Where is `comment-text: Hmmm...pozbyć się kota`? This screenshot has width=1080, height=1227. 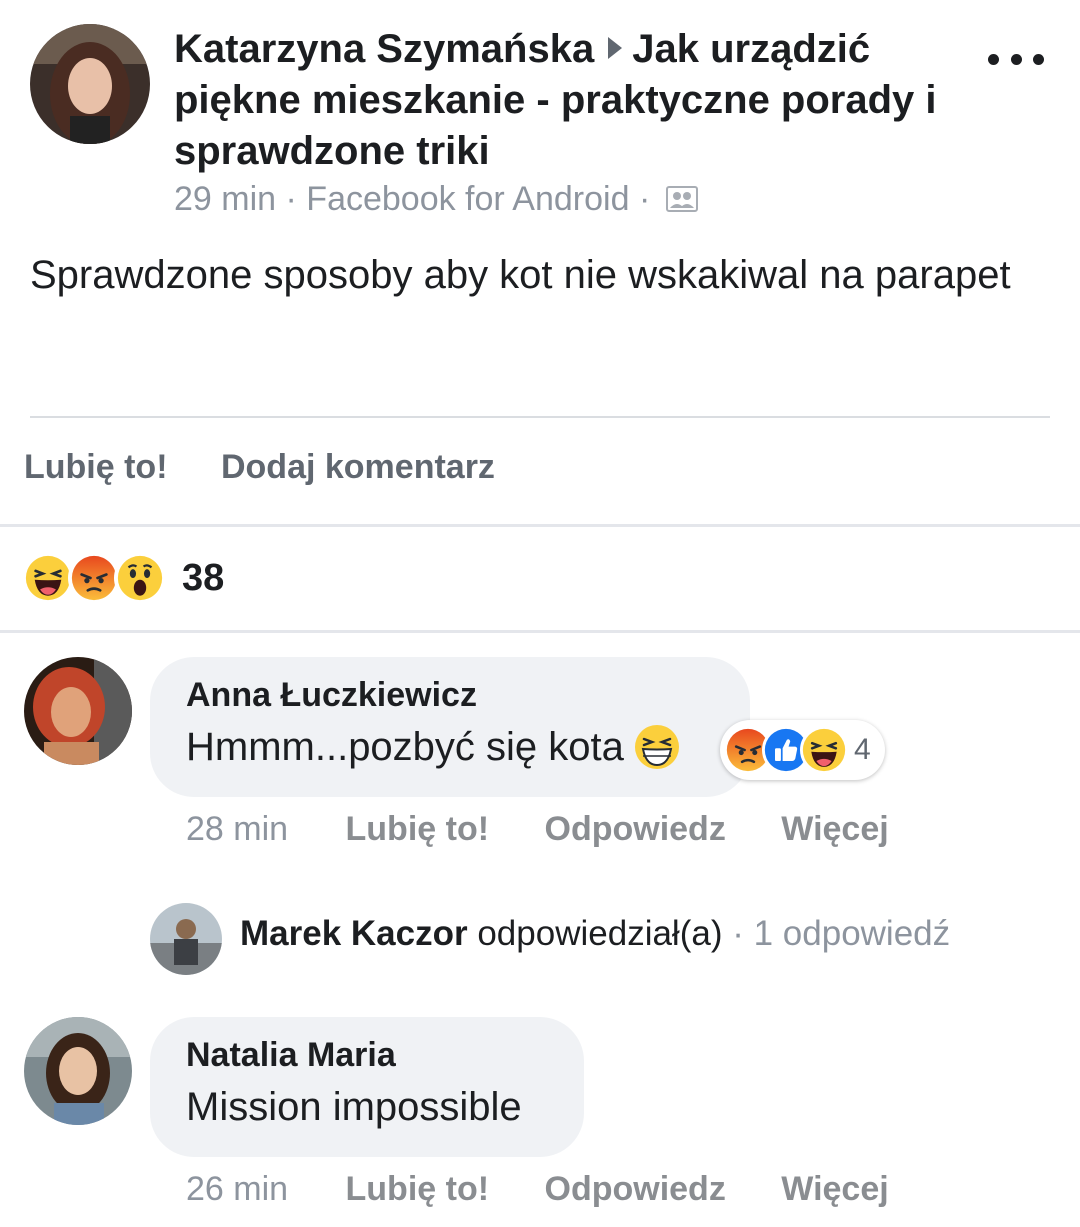
comment-text: Hmmm...pozbyć się kota is located at coordinates (450, 747).